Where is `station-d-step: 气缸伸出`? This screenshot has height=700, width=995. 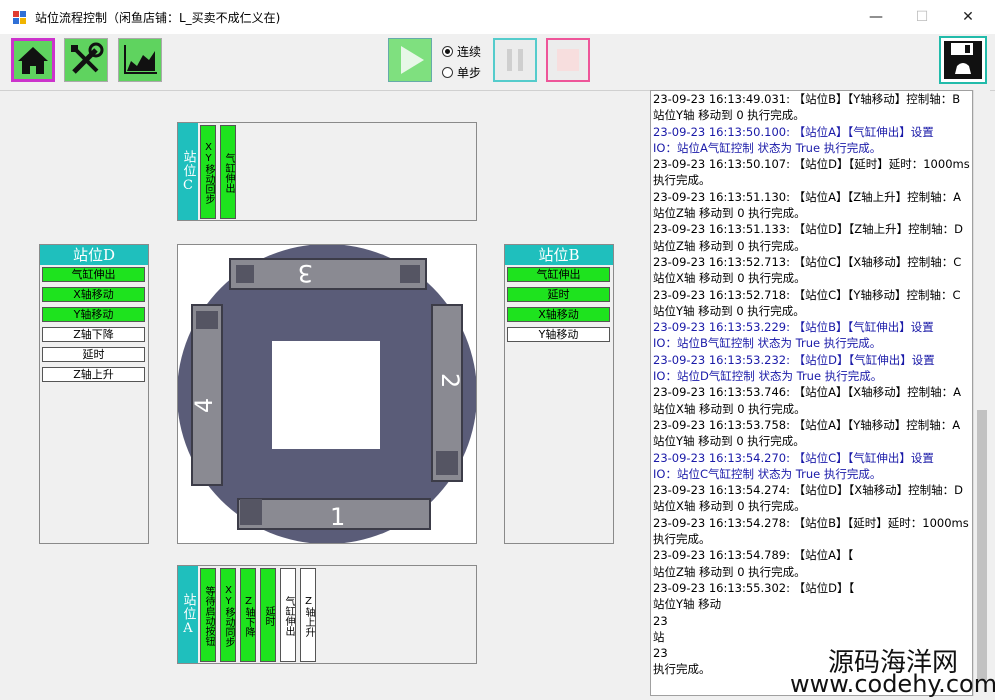
station-d-step: 气缸伸出 is located at coordinates (93, 274).